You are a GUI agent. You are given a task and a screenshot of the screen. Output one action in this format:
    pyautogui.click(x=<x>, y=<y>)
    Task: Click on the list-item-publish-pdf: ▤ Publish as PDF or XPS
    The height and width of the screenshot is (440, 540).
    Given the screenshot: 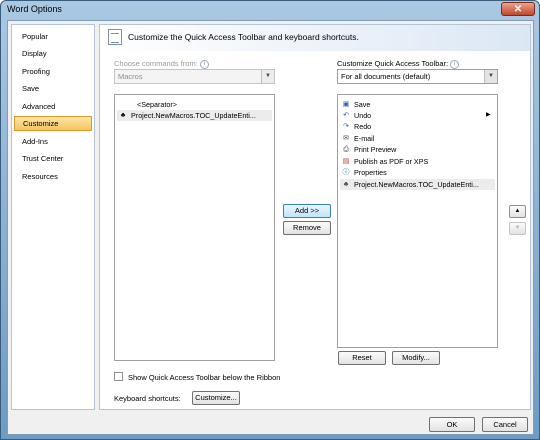 What is the action you would take?
    pyautogui.click(x=384, y=161)
    